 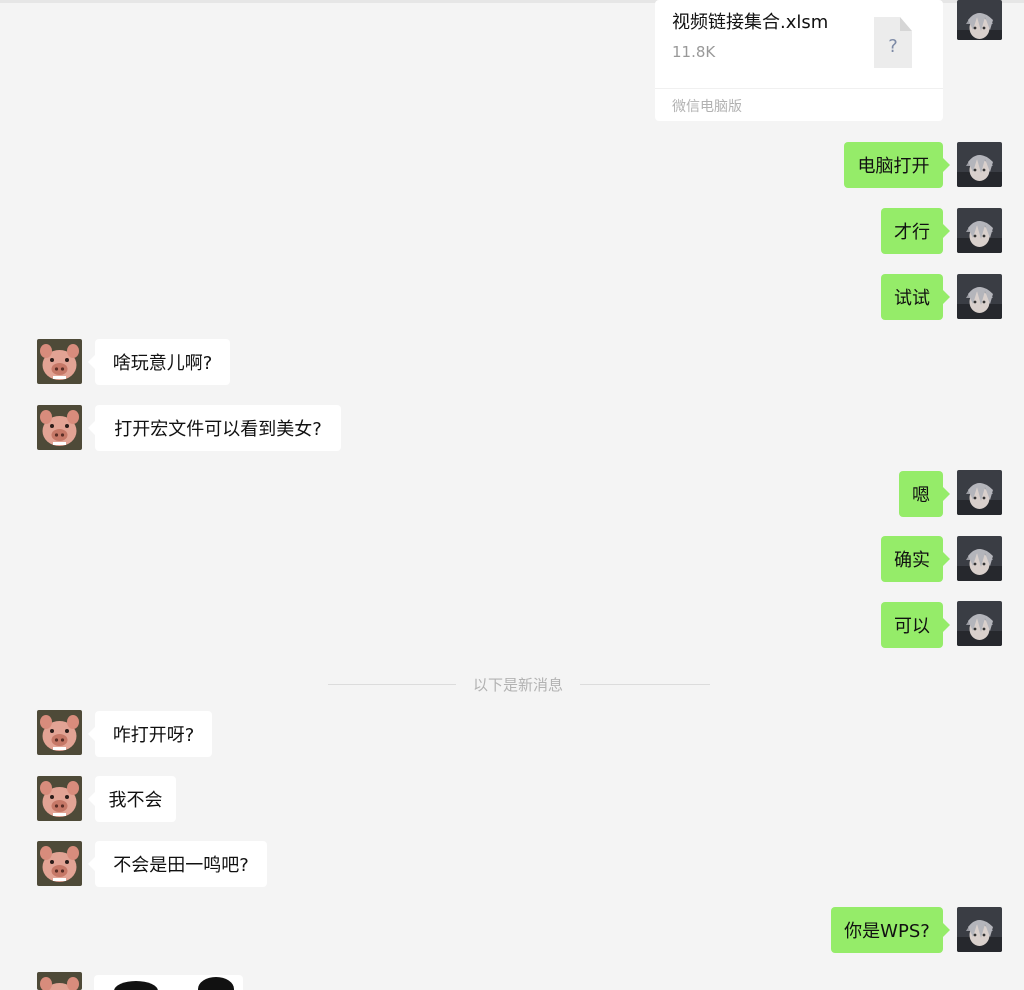 I want to click on outgoing-message-bubble: 可以, so click(x=915, y=625).